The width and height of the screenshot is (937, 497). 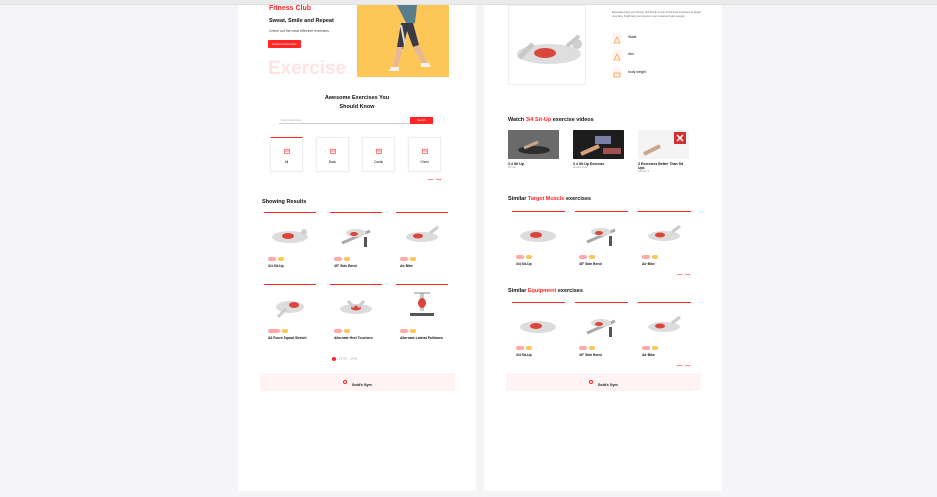 I want to click on results-heading: Showing Results, so click(x=284, y=202).